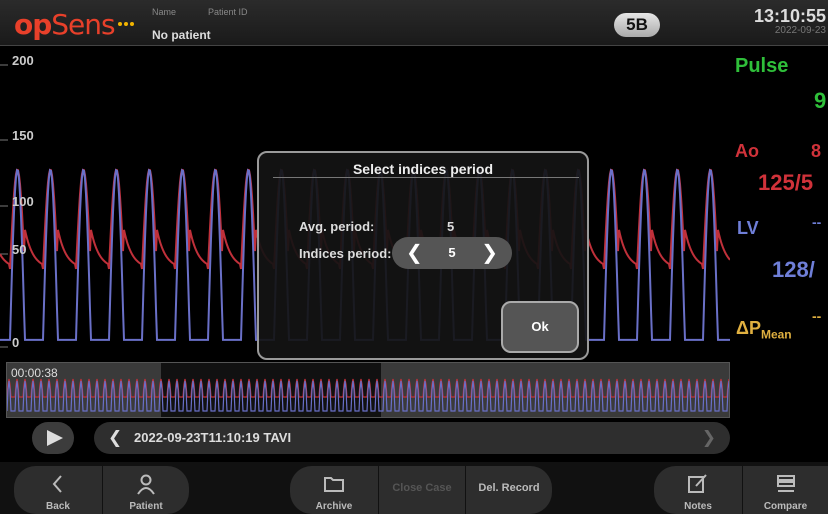 The image size is (828, 514). I want to click on logo-dots, so click(127, 20).